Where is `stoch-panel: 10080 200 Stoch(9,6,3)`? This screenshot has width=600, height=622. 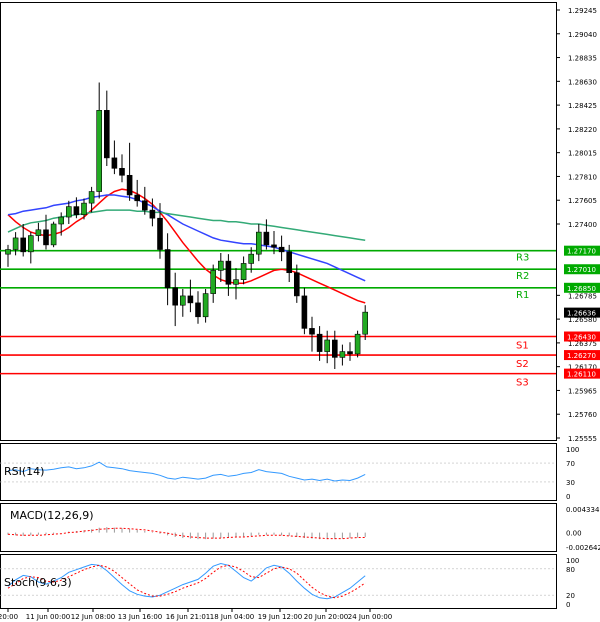
stoch-panel: 10080 200 Stoch(9,6,3) is located at coordinates (289, 583).